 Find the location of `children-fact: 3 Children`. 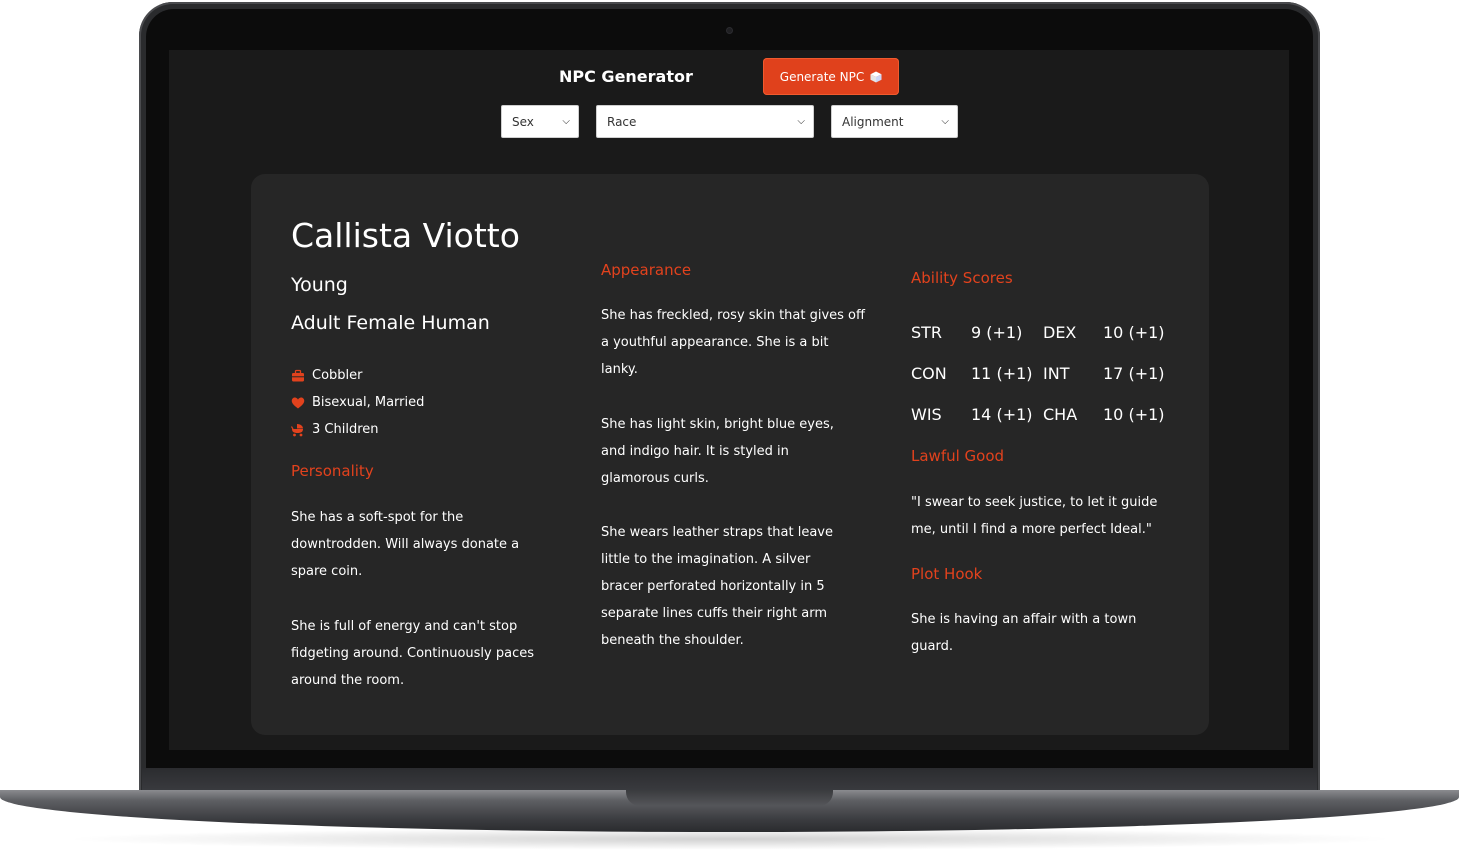

children-fact: 3 Children is located at coordinates (357, 429).